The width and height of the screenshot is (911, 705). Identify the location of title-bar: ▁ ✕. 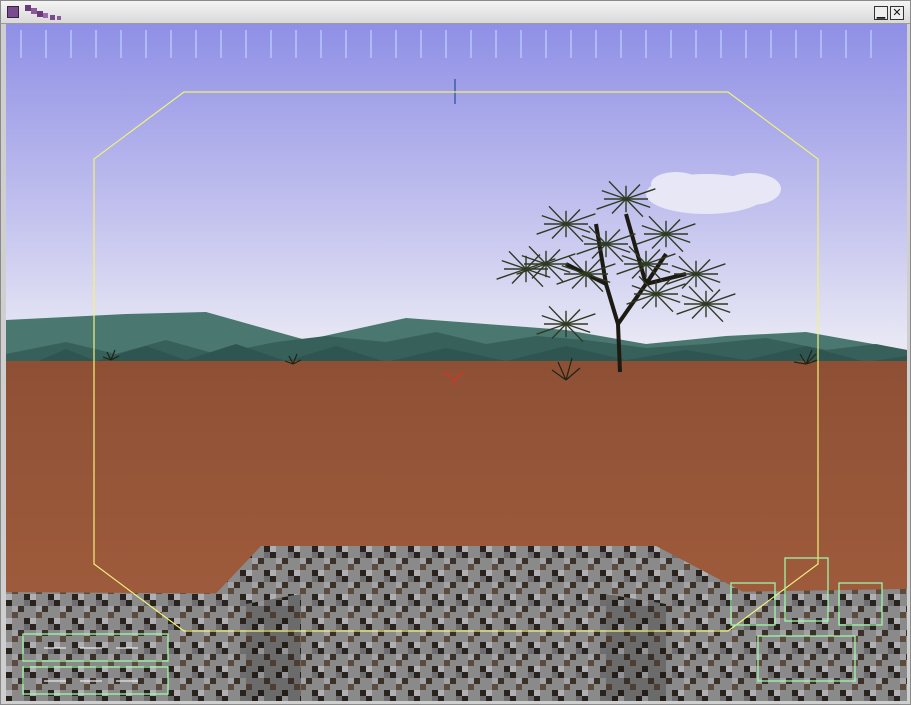
(455, 12).